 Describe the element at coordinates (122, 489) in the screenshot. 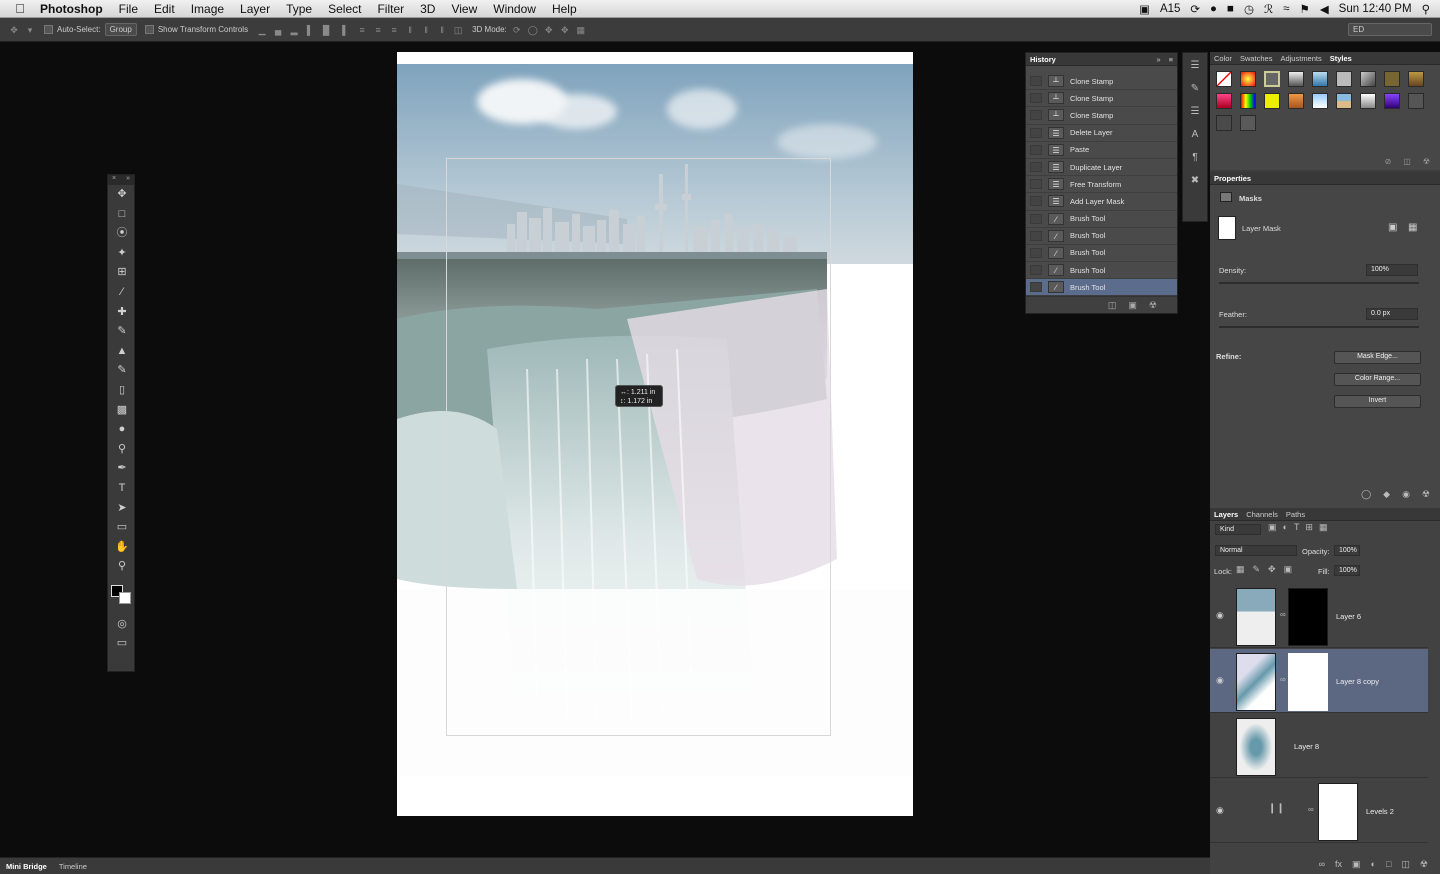

I see `type-tool-icon: T` at that location.